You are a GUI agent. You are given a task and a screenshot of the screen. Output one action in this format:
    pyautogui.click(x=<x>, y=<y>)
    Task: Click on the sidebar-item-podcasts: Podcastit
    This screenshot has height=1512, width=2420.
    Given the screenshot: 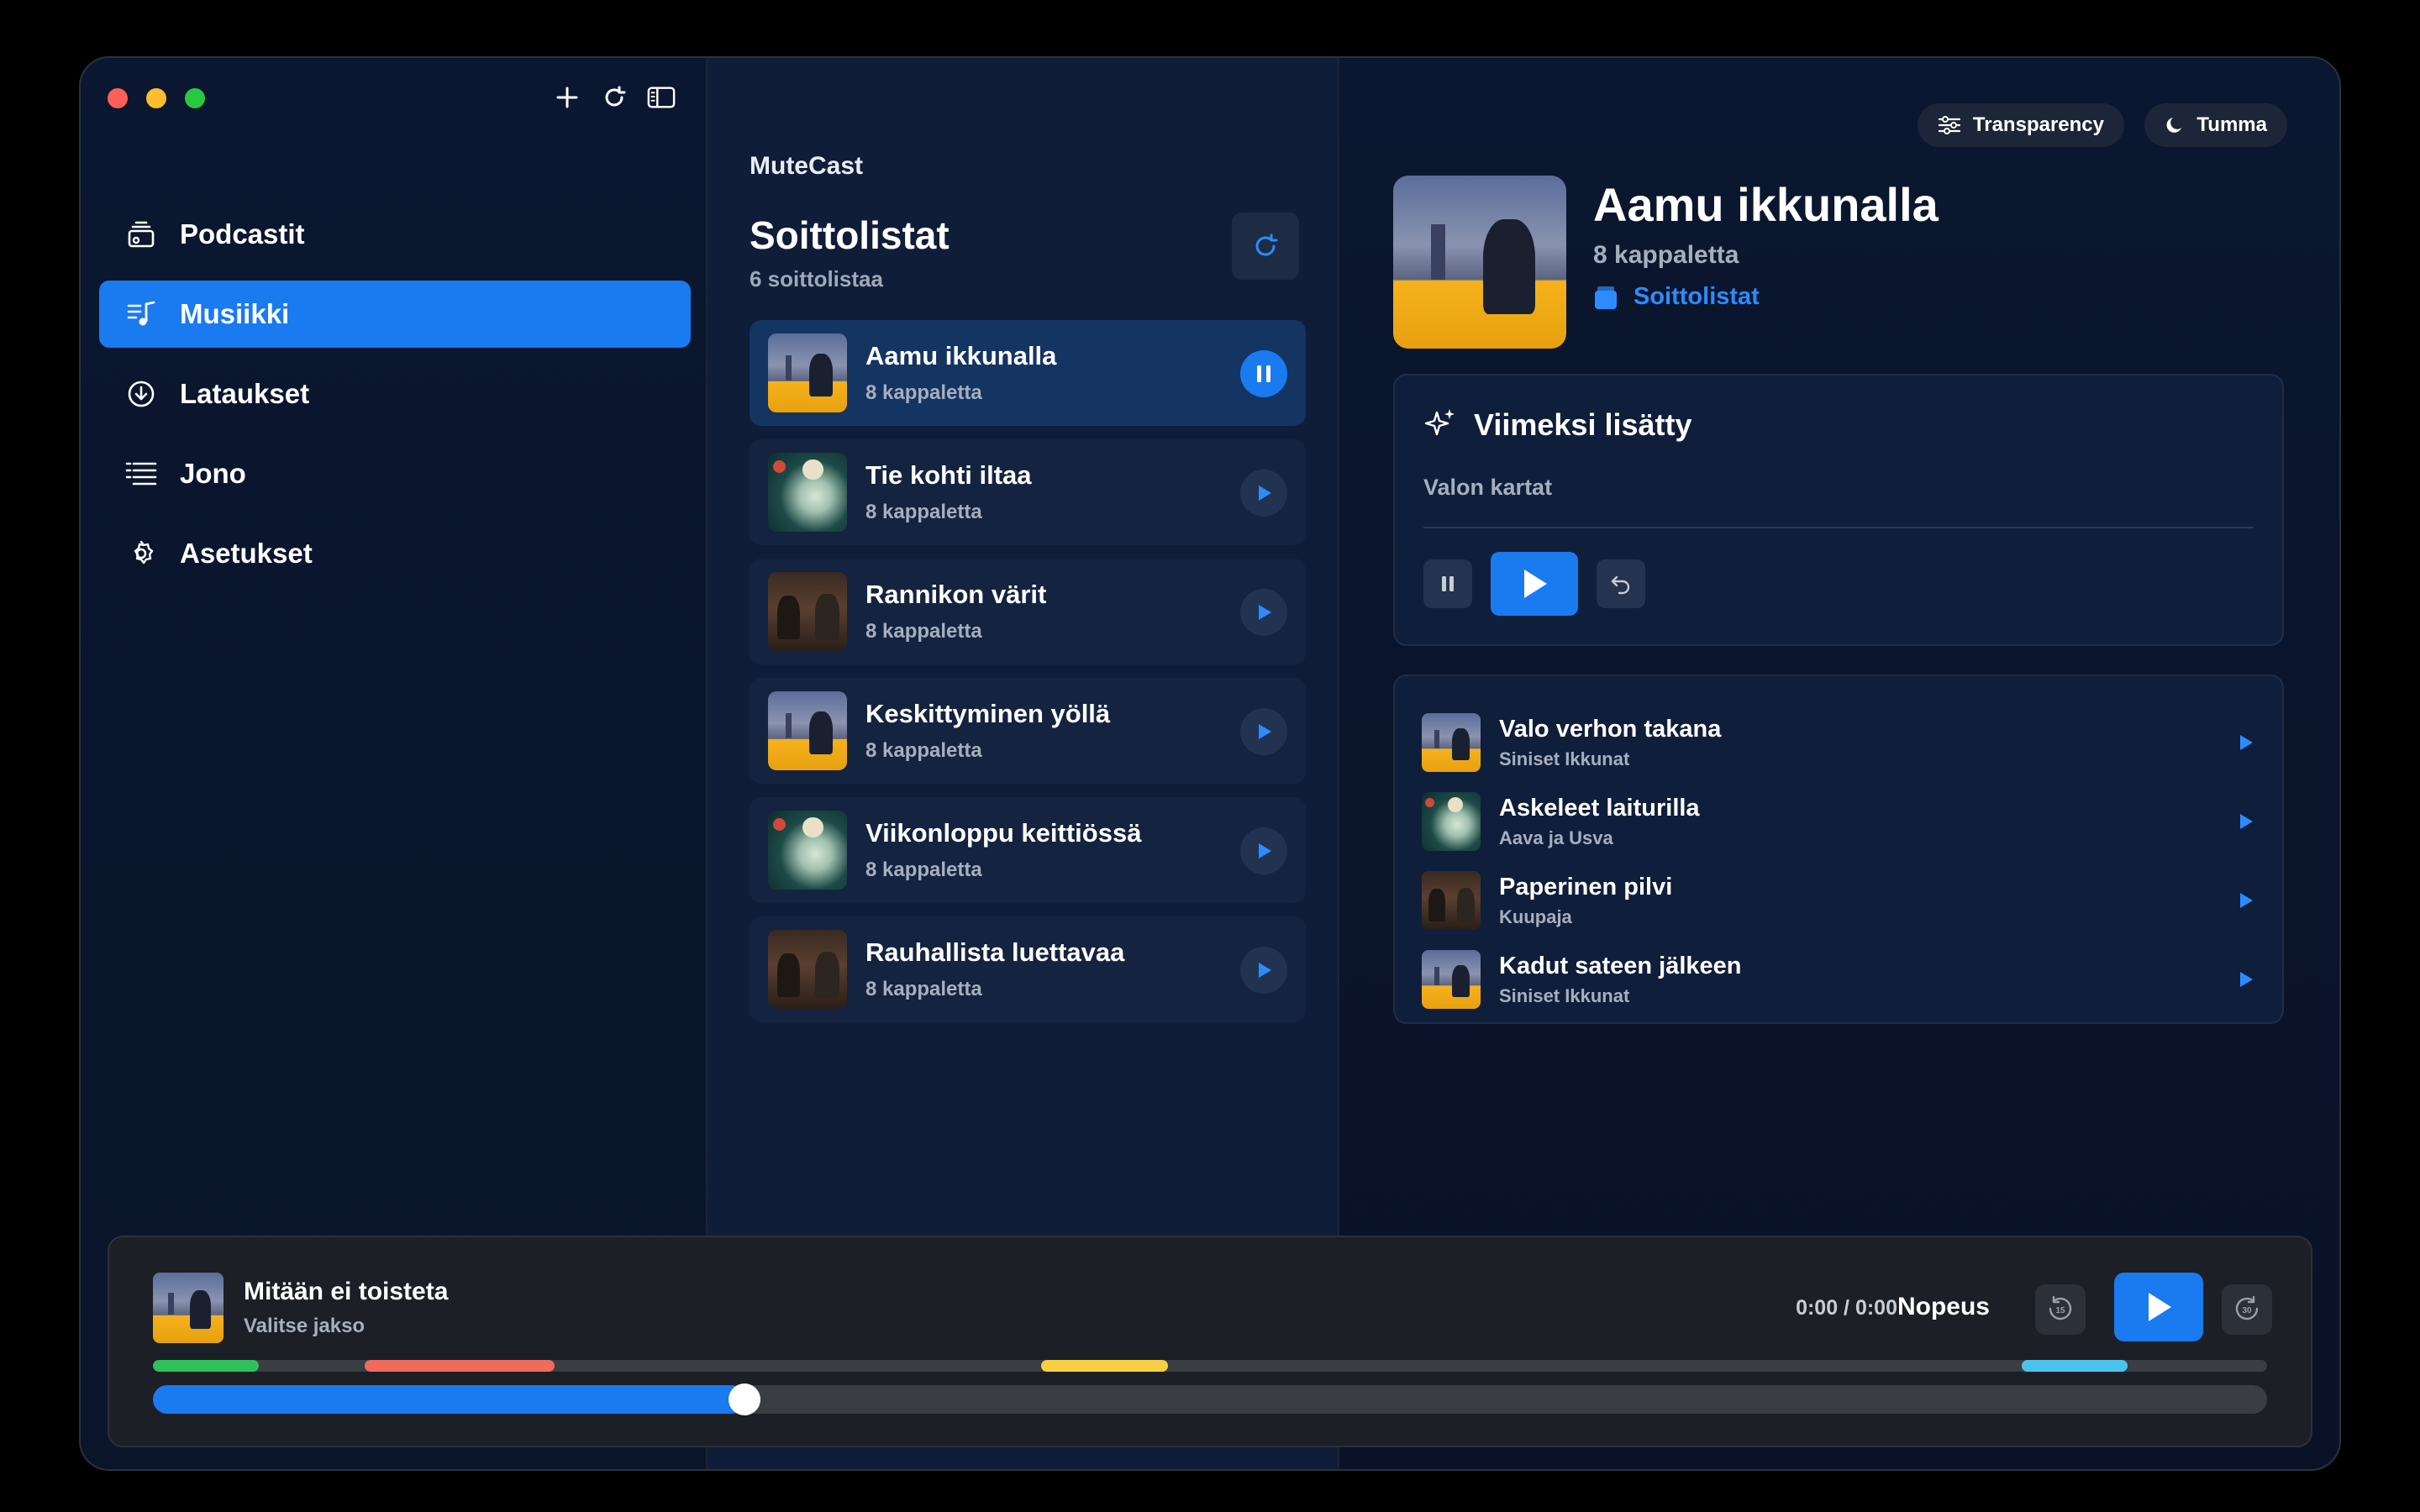 What is the action you would take?
    pyautogui.click(x=395, y=234)
    